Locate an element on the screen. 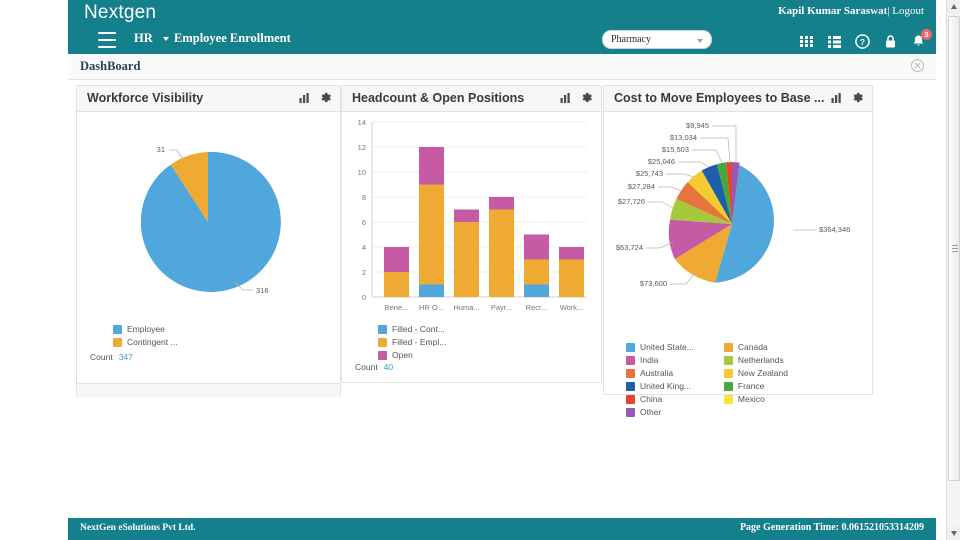 The height and width of the screenshot is (540, 960). pie-value-label: $73,600 is located at coordinates (653, 283).